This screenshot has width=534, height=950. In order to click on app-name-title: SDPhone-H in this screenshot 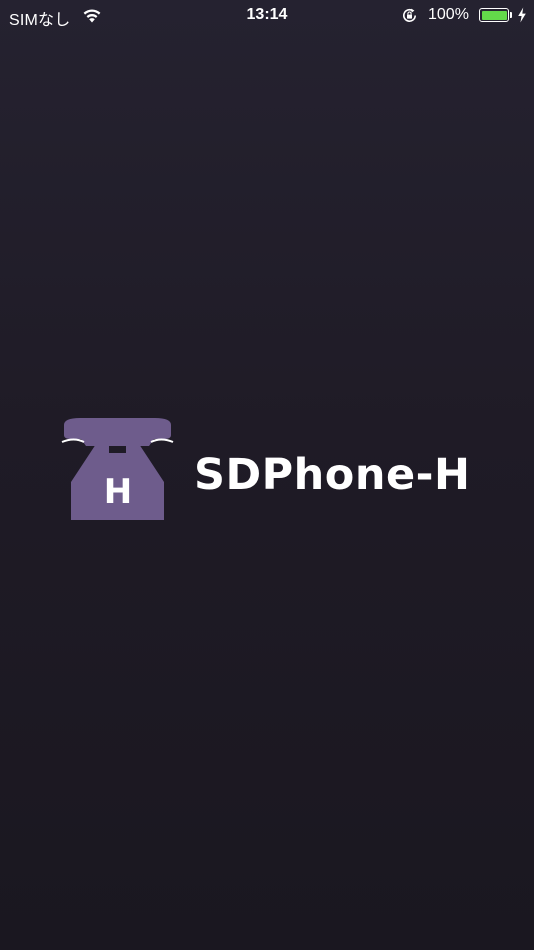, I will do `click(332, 475)`.